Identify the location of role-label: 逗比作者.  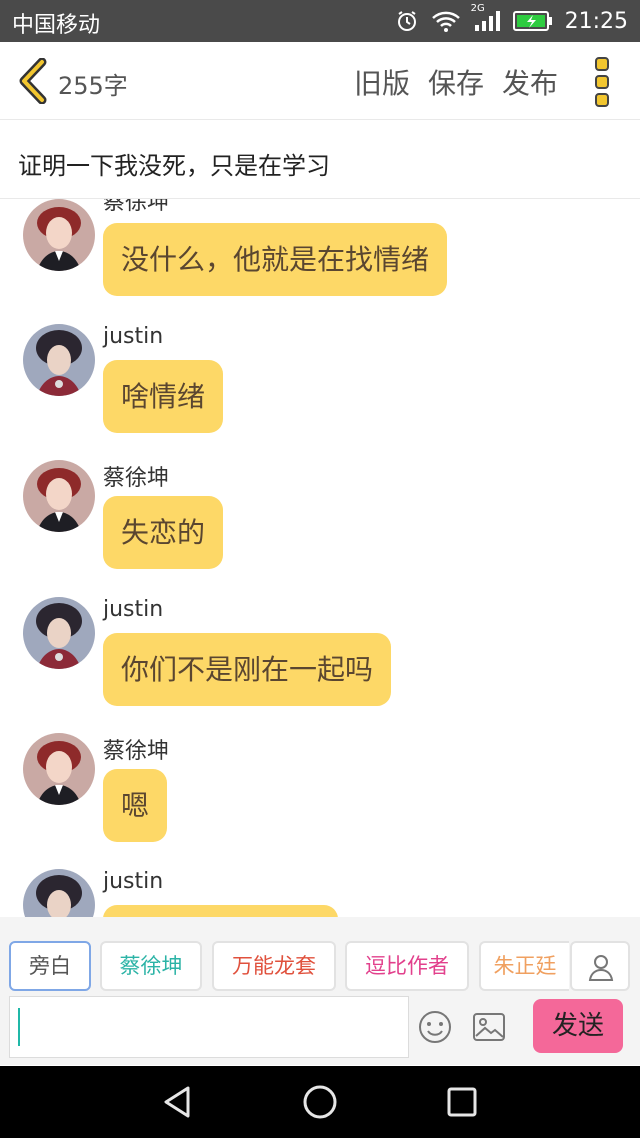
(407, 966).